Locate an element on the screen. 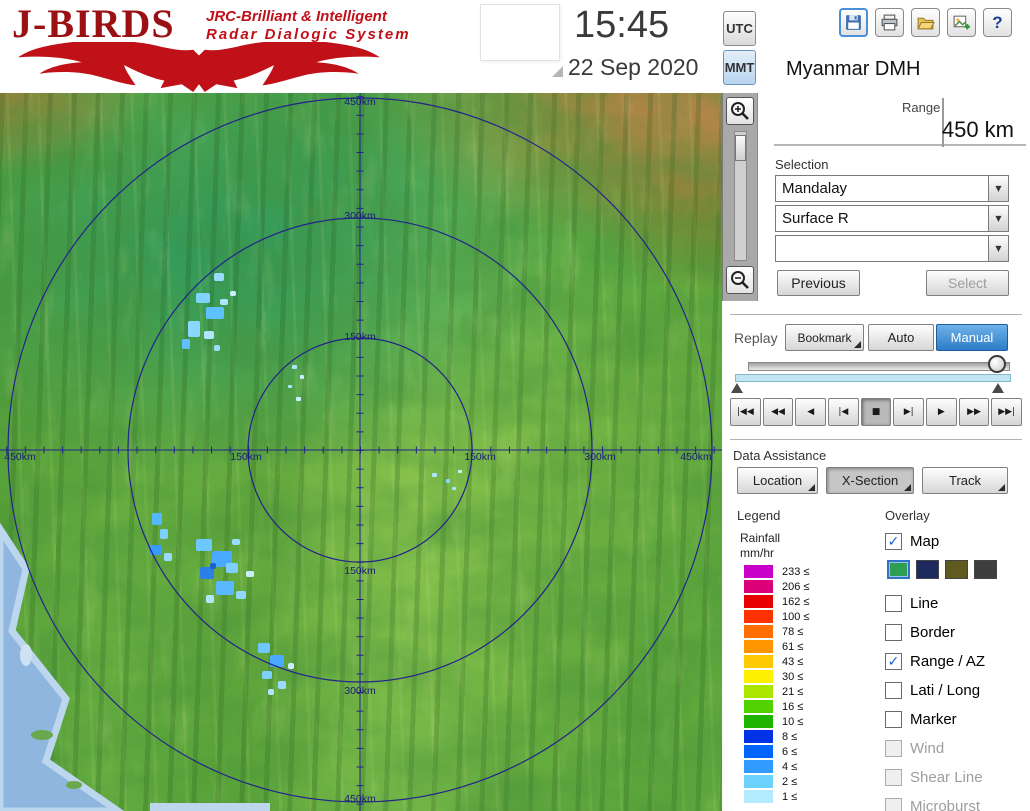 Image resolution: width=1030 pixels, height=811 pixels. product-dropdown: Surface R ▼ is located at coordinates (892, 218).